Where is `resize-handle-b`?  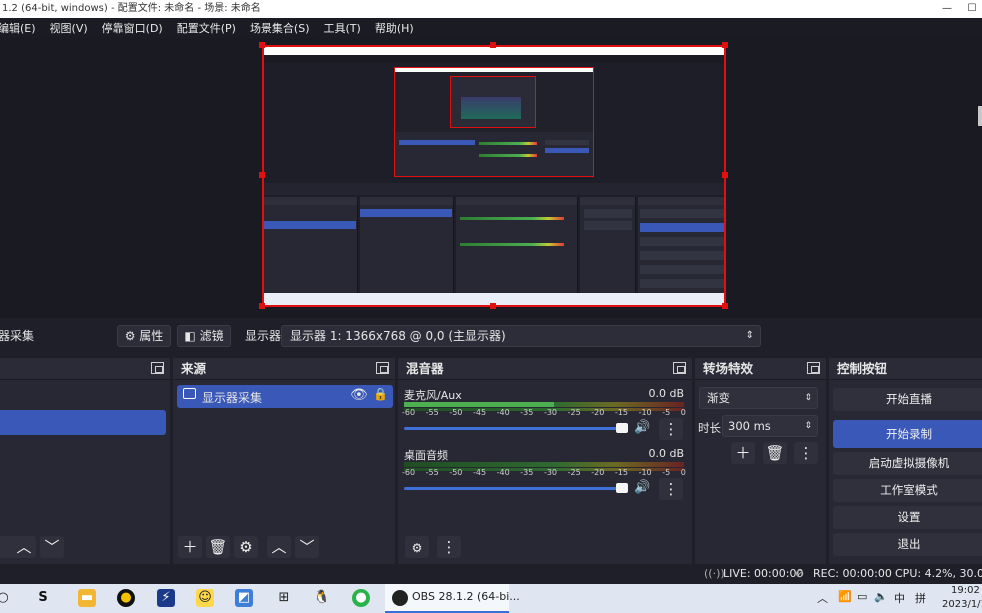
resize-handle-b is located at coordinates (493, 306).